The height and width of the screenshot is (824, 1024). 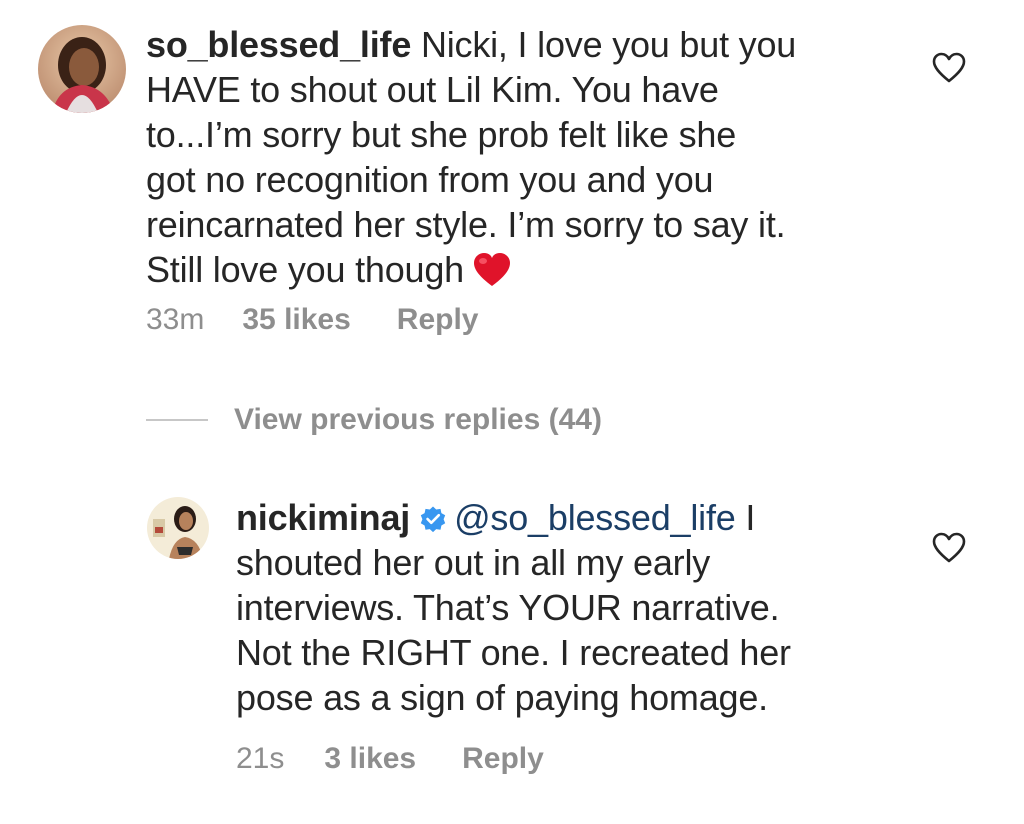 What do you see at coordinates (432, 89) in the screenshot?
I see `comment-text-line: HAVE to shout out Lil Kim. You have` at bounding box center [432, 89].